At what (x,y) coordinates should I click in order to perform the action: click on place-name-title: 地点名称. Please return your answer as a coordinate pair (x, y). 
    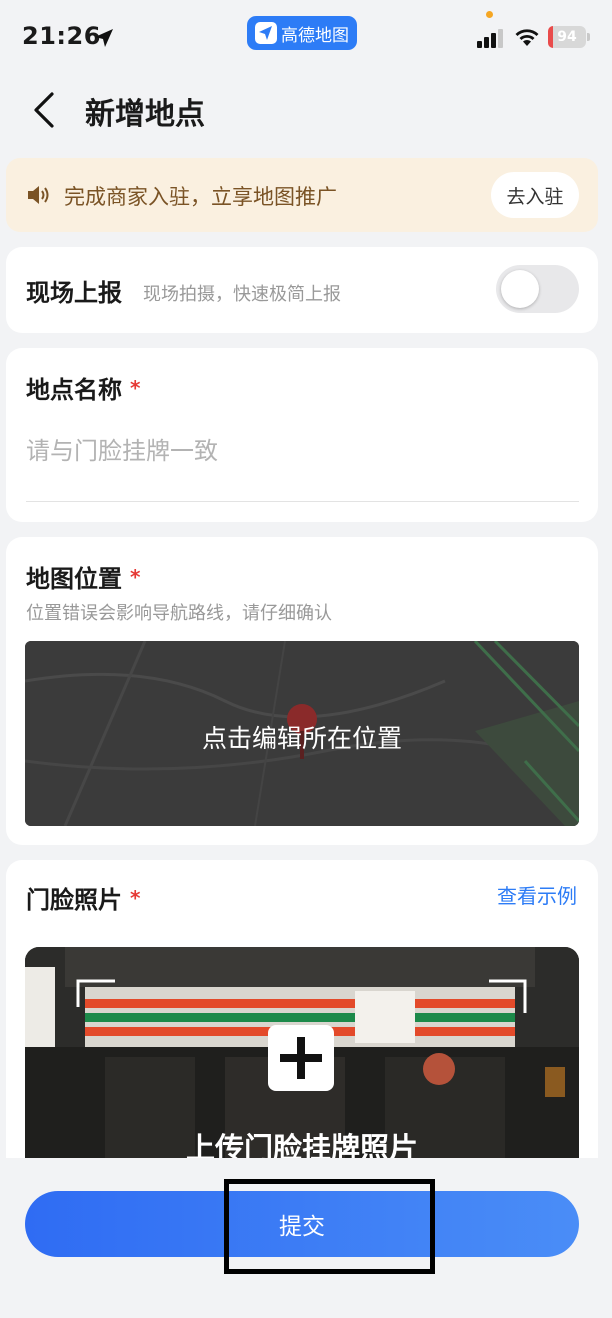
    Looking at the image, I should click on (74, 390).